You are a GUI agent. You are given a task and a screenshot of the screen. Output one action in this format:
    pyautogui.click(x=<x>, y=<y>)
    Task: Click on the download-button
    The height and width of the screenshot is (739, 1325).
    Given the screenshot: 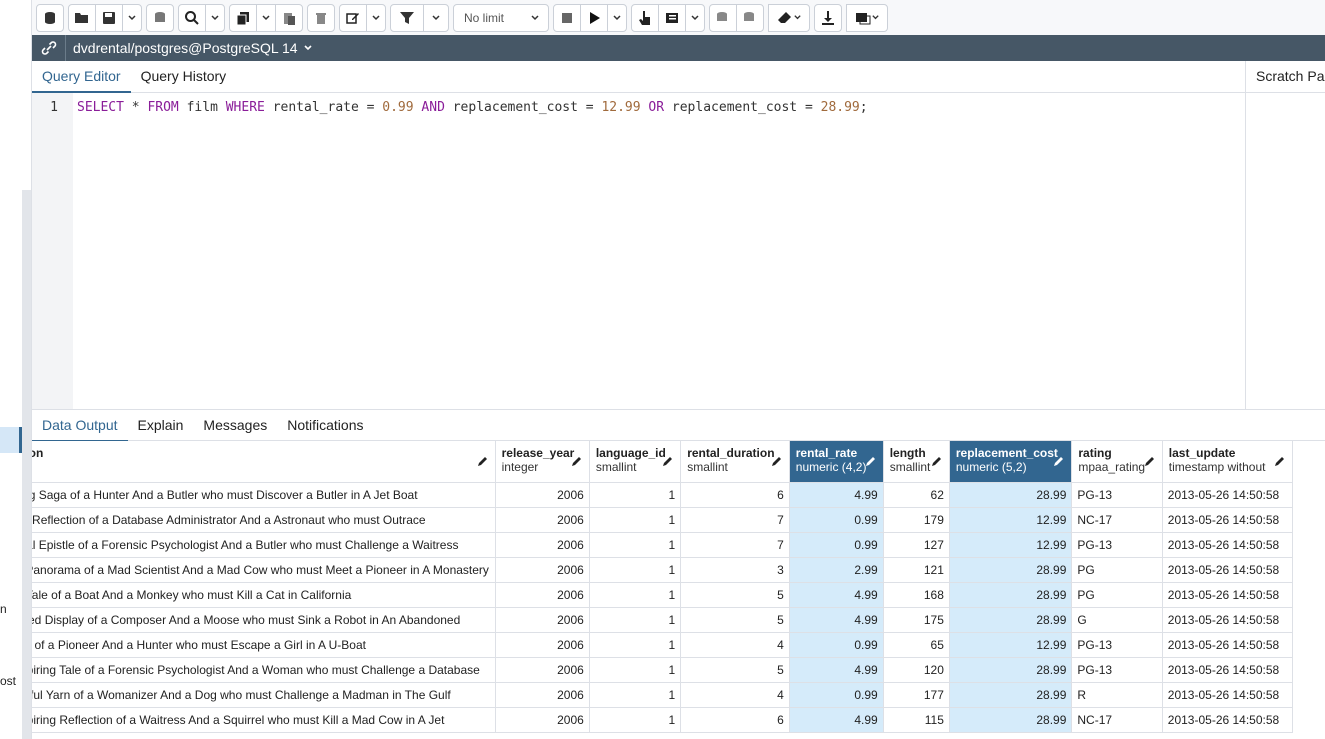 What is the action you would take?
    pyautogui.click(x=828, y=17)
    